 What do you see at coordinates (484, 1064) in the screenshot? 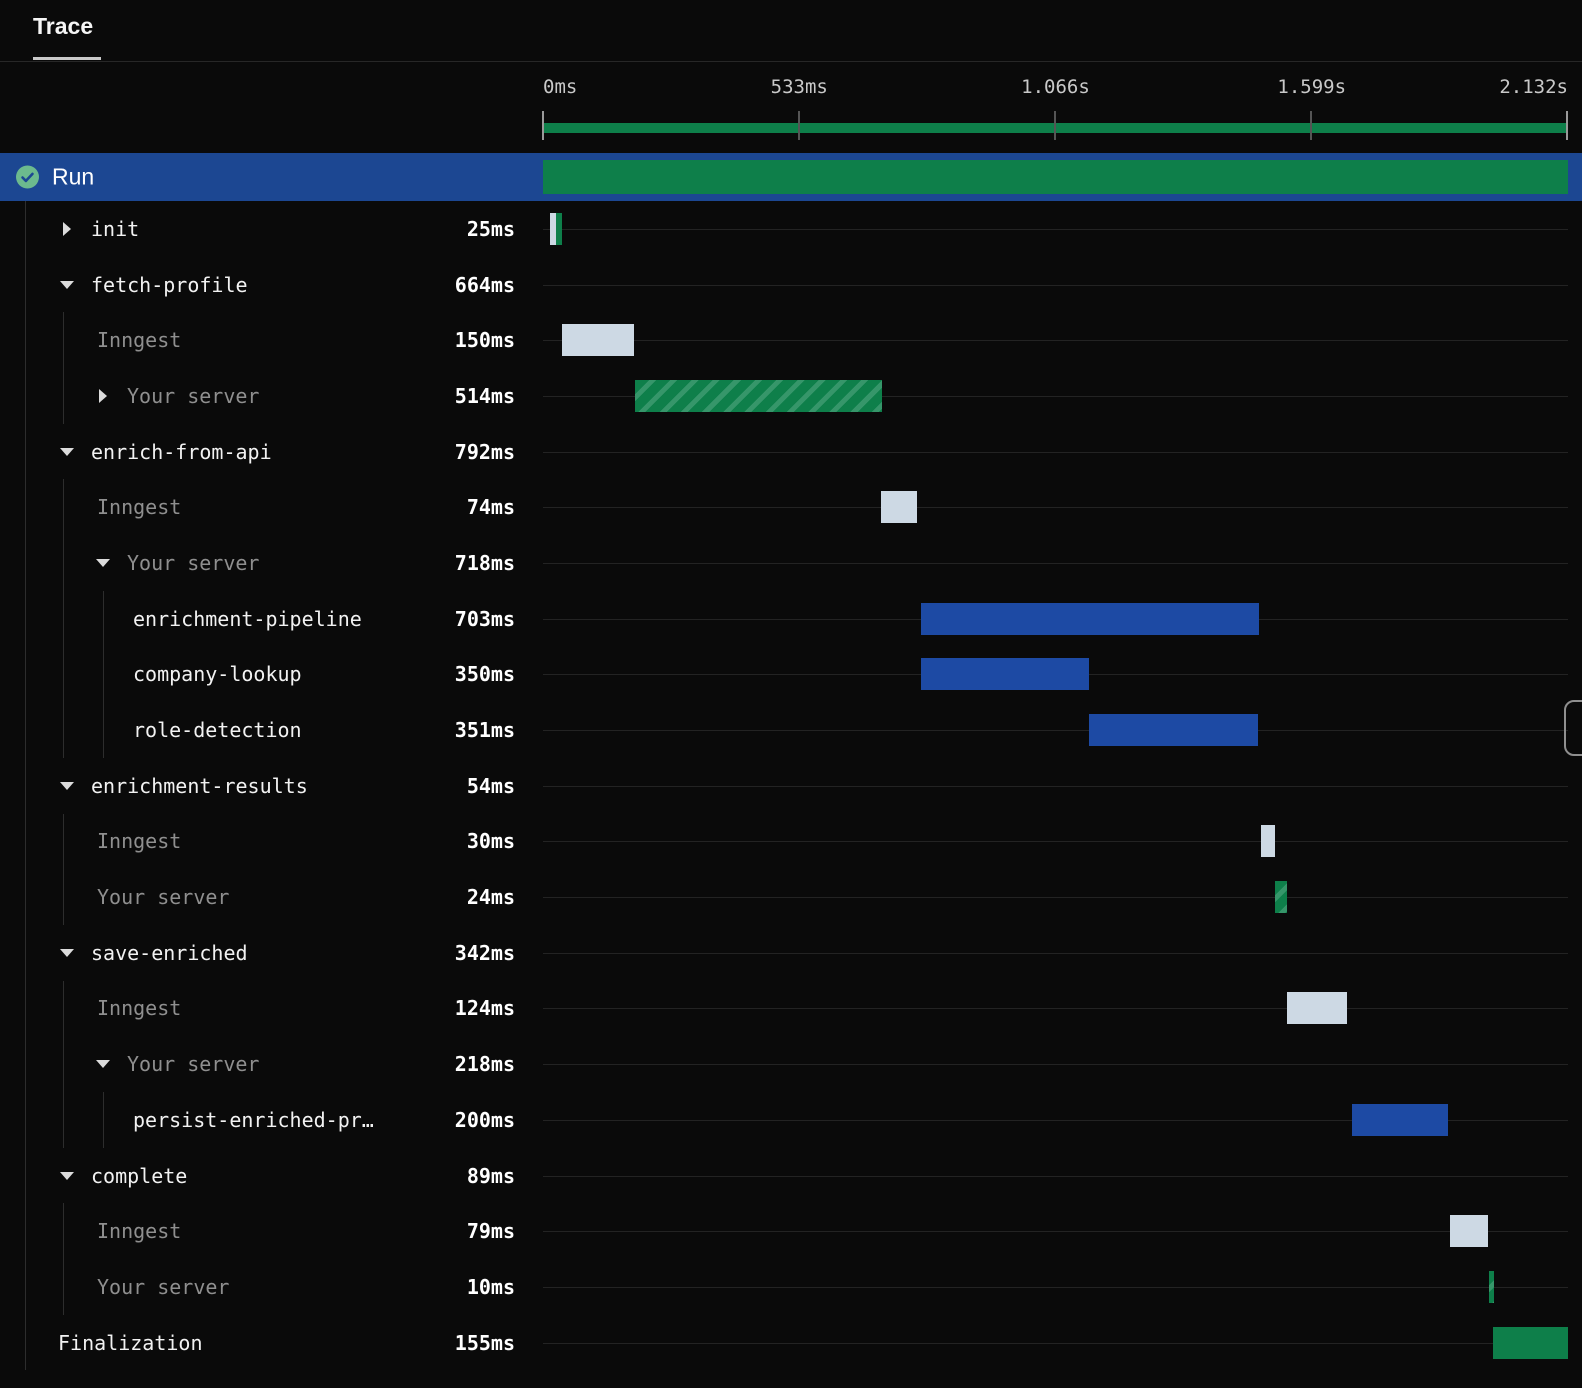
I see `span-duration: 218ms` at bounding box center [484, 1064].